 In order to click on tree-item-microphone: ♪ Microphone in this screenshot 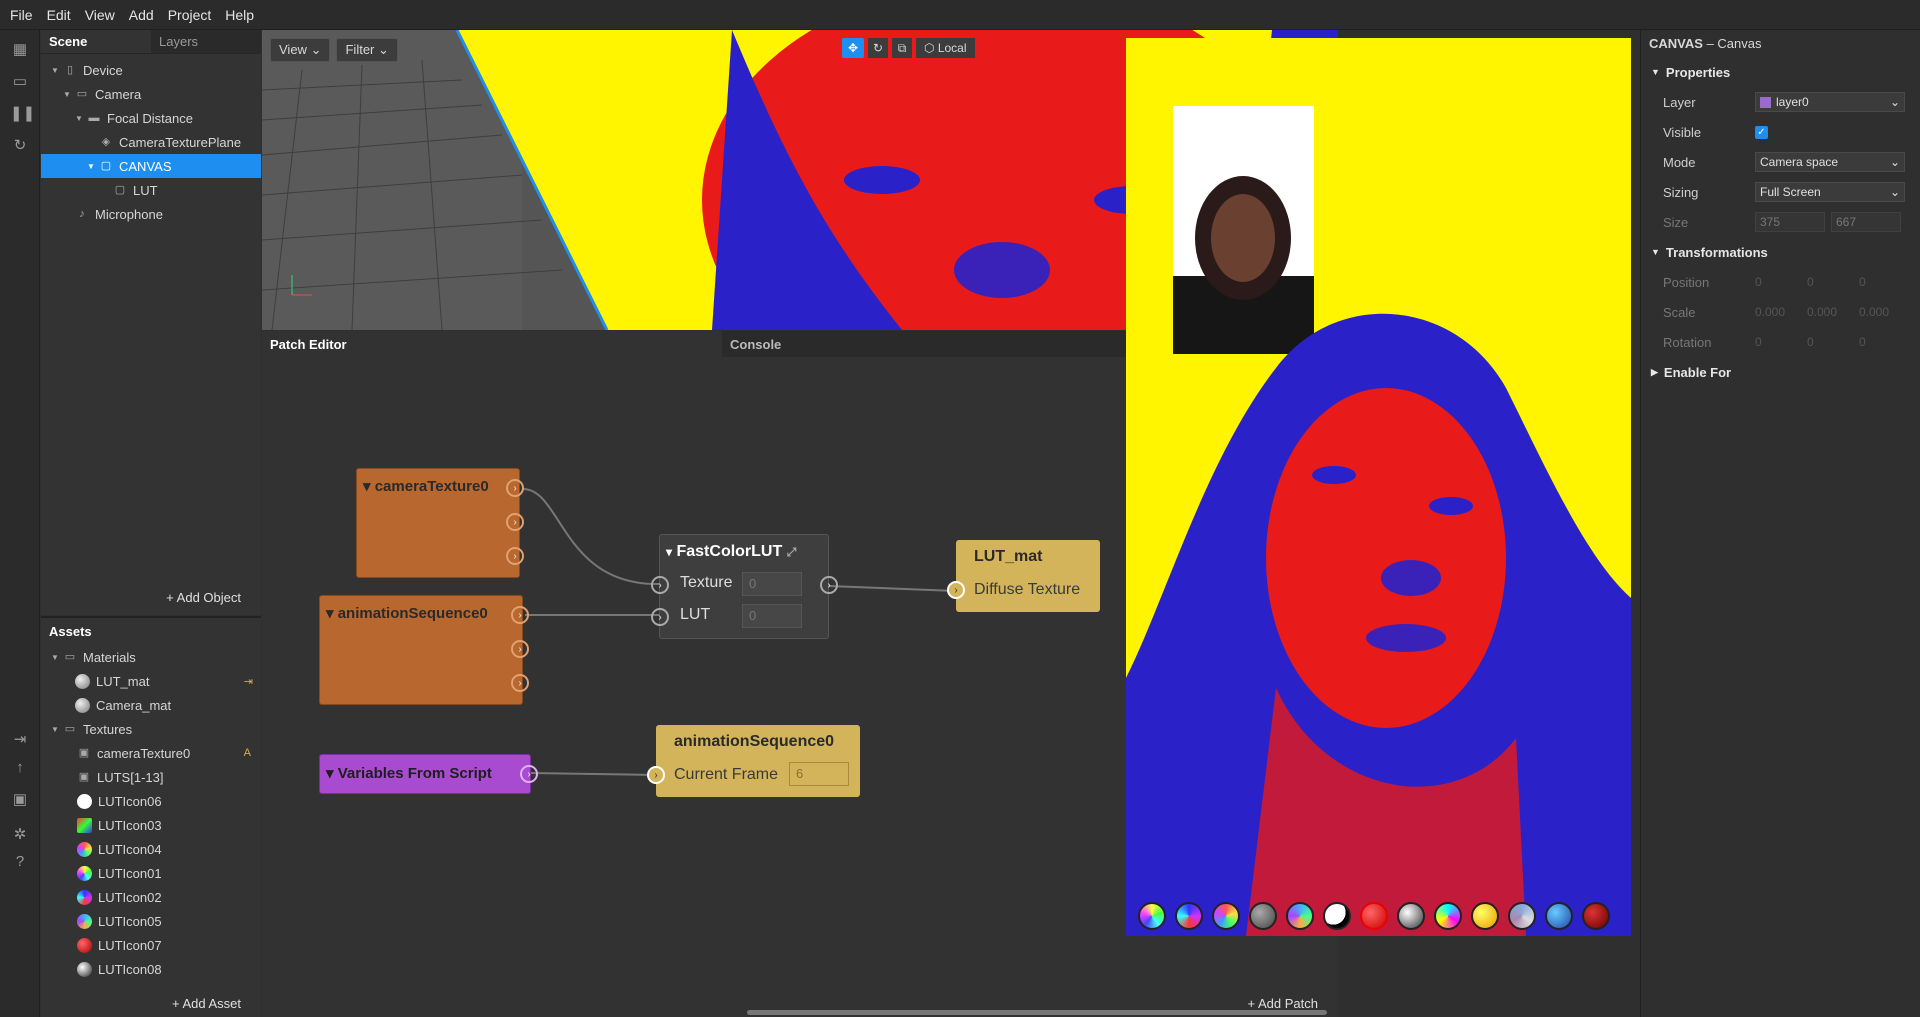, I will do `click(151, 214)`.